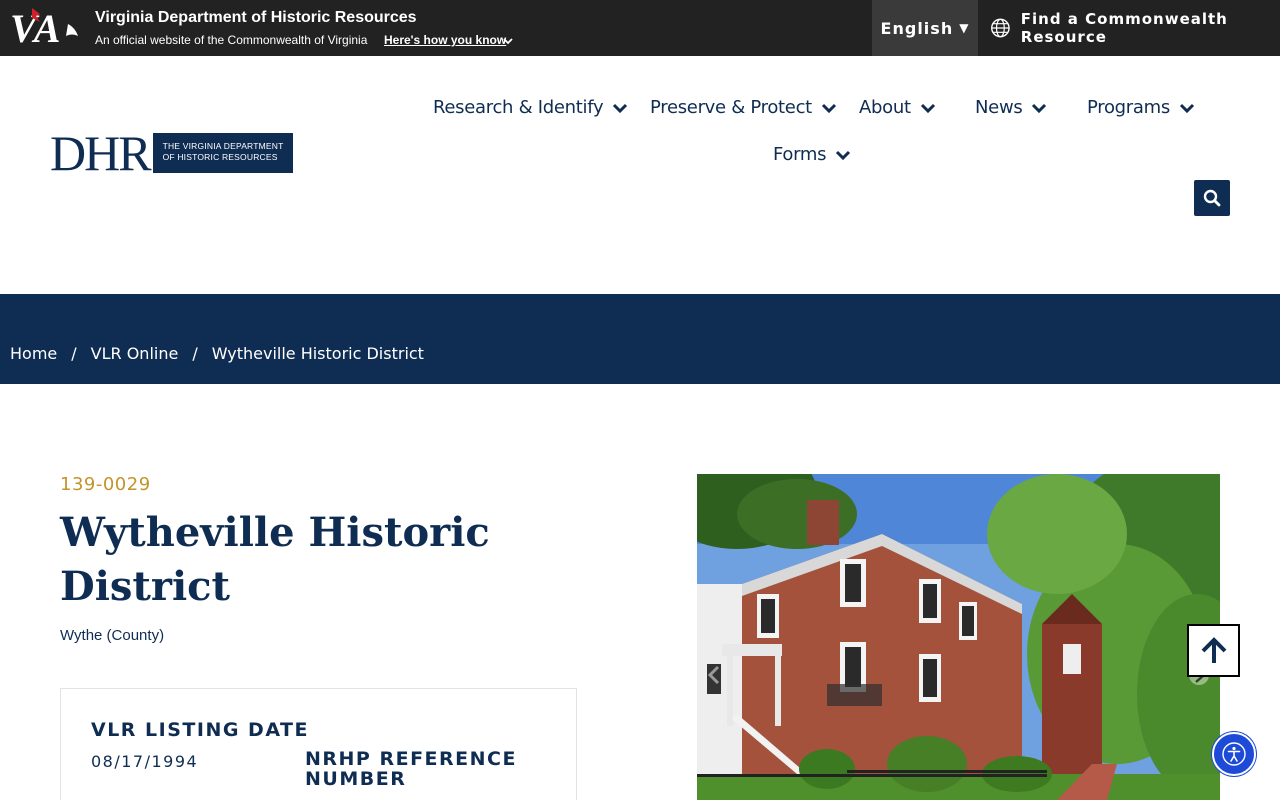 Image resolution: width=1280 pixels, height=800 pixels. I want to click on globe-icon, so click(1000, 28).